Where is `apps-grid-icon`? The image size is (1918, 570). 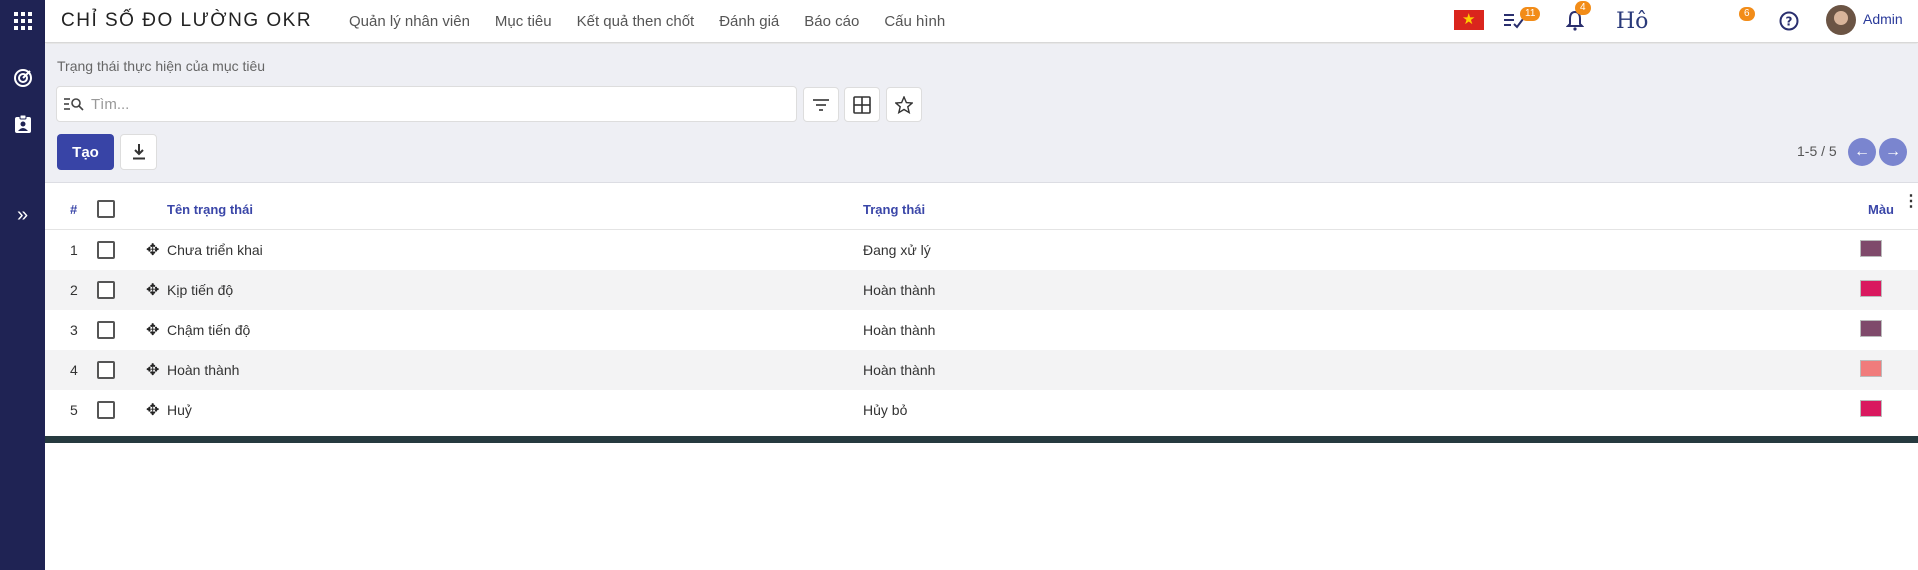 apps-grid-icon is located at coordinates (22, 21).